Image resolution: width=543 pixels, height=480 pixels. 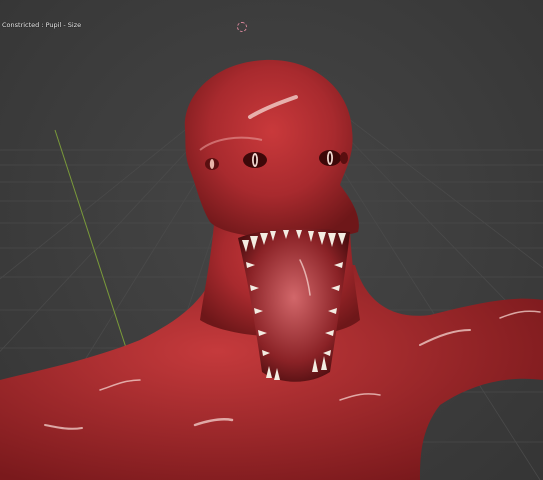 What do you see at coordinates (242, 27) in the screenshot?
I see `brush-circle-icon` at bounding box center [242, 27].